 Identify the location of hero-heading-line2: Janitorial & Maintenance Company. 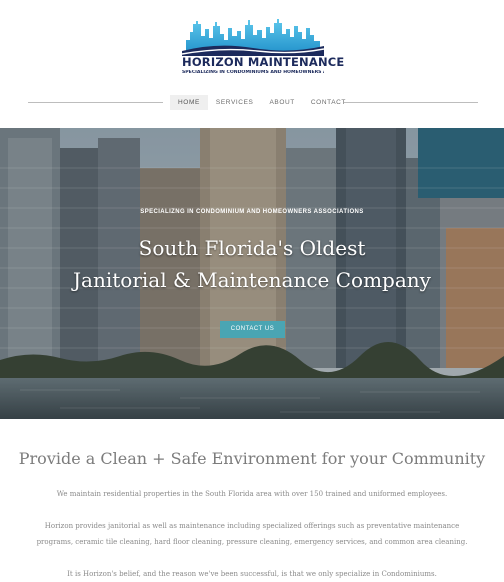
(252, 280).